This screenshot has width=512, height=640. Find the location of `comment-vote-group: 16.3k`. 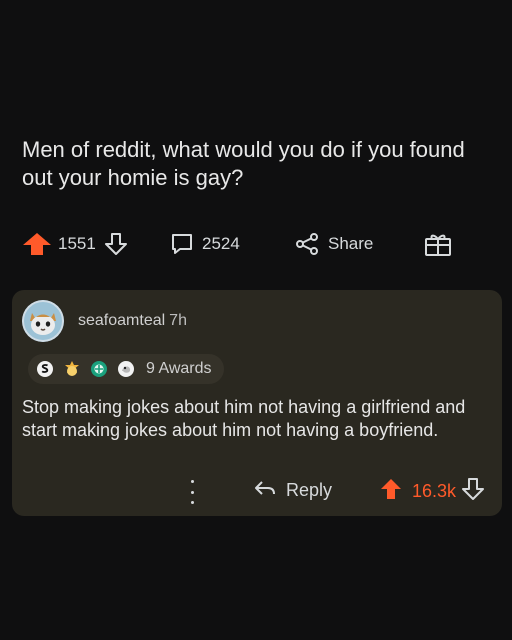

comment-vote-group: 16.3k is located at coordinates (432, 491).